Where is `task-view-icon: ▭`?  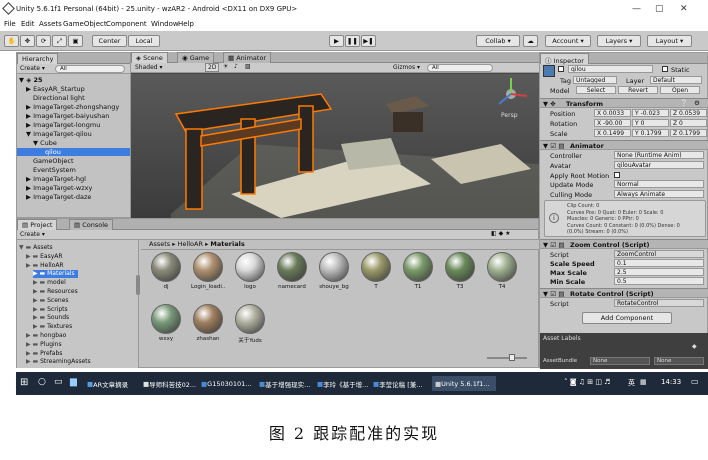 task-view-icon: ▭ is located at coordinates (58, 382).